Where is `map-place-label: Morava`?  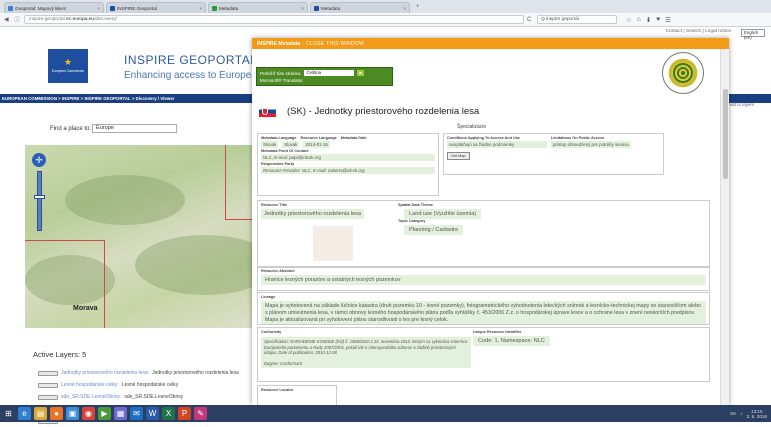
map-place-label: Morava is located at coordinates (85, 308).